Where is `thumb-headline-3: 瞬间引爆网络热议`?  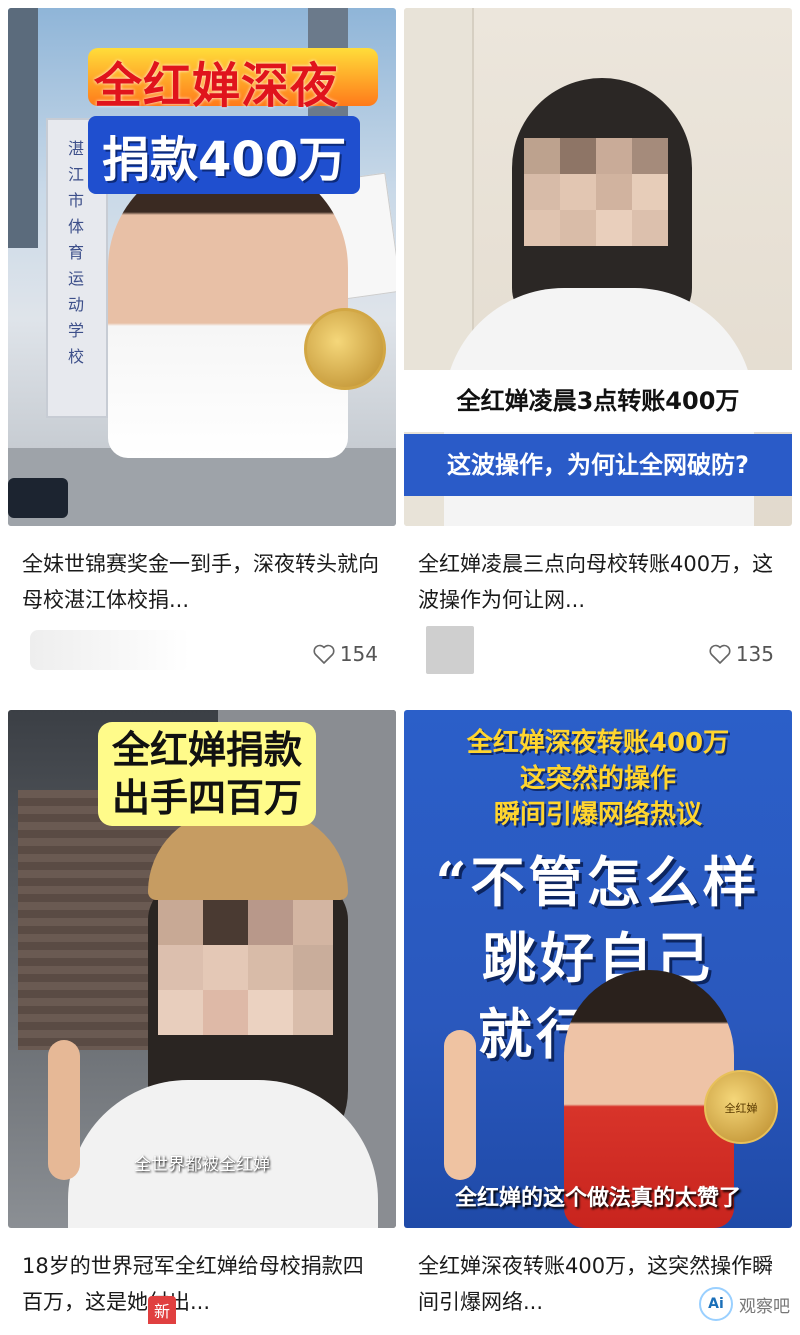
thumb-headline-3: 瞬间引爆网络热议 is located at coordinates (597, 815).